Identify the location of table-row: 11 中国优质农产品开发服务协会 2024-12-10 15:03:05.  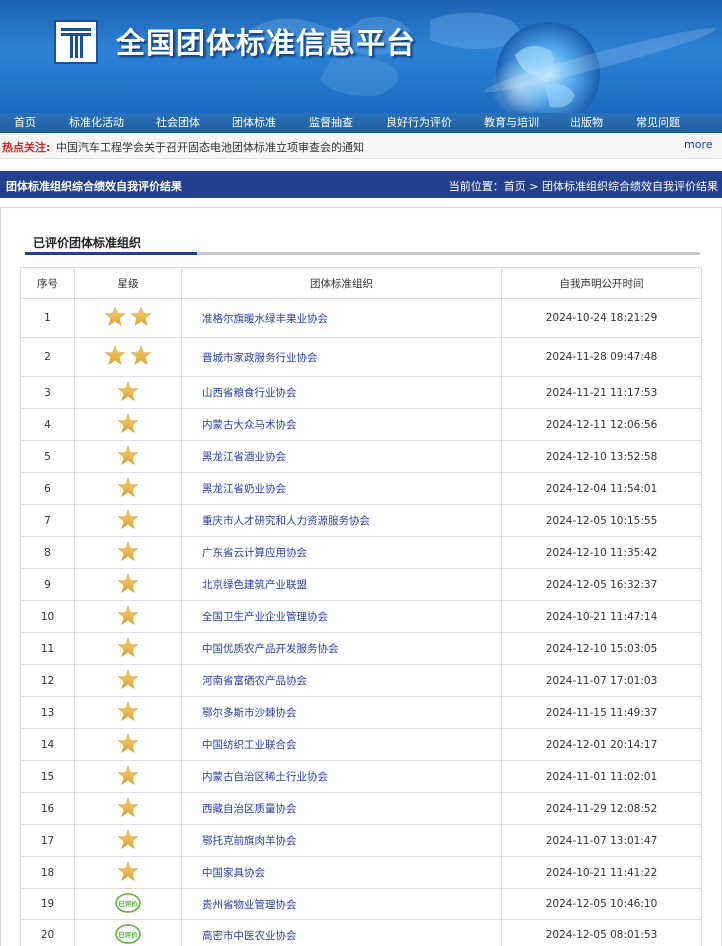
(361, 648).